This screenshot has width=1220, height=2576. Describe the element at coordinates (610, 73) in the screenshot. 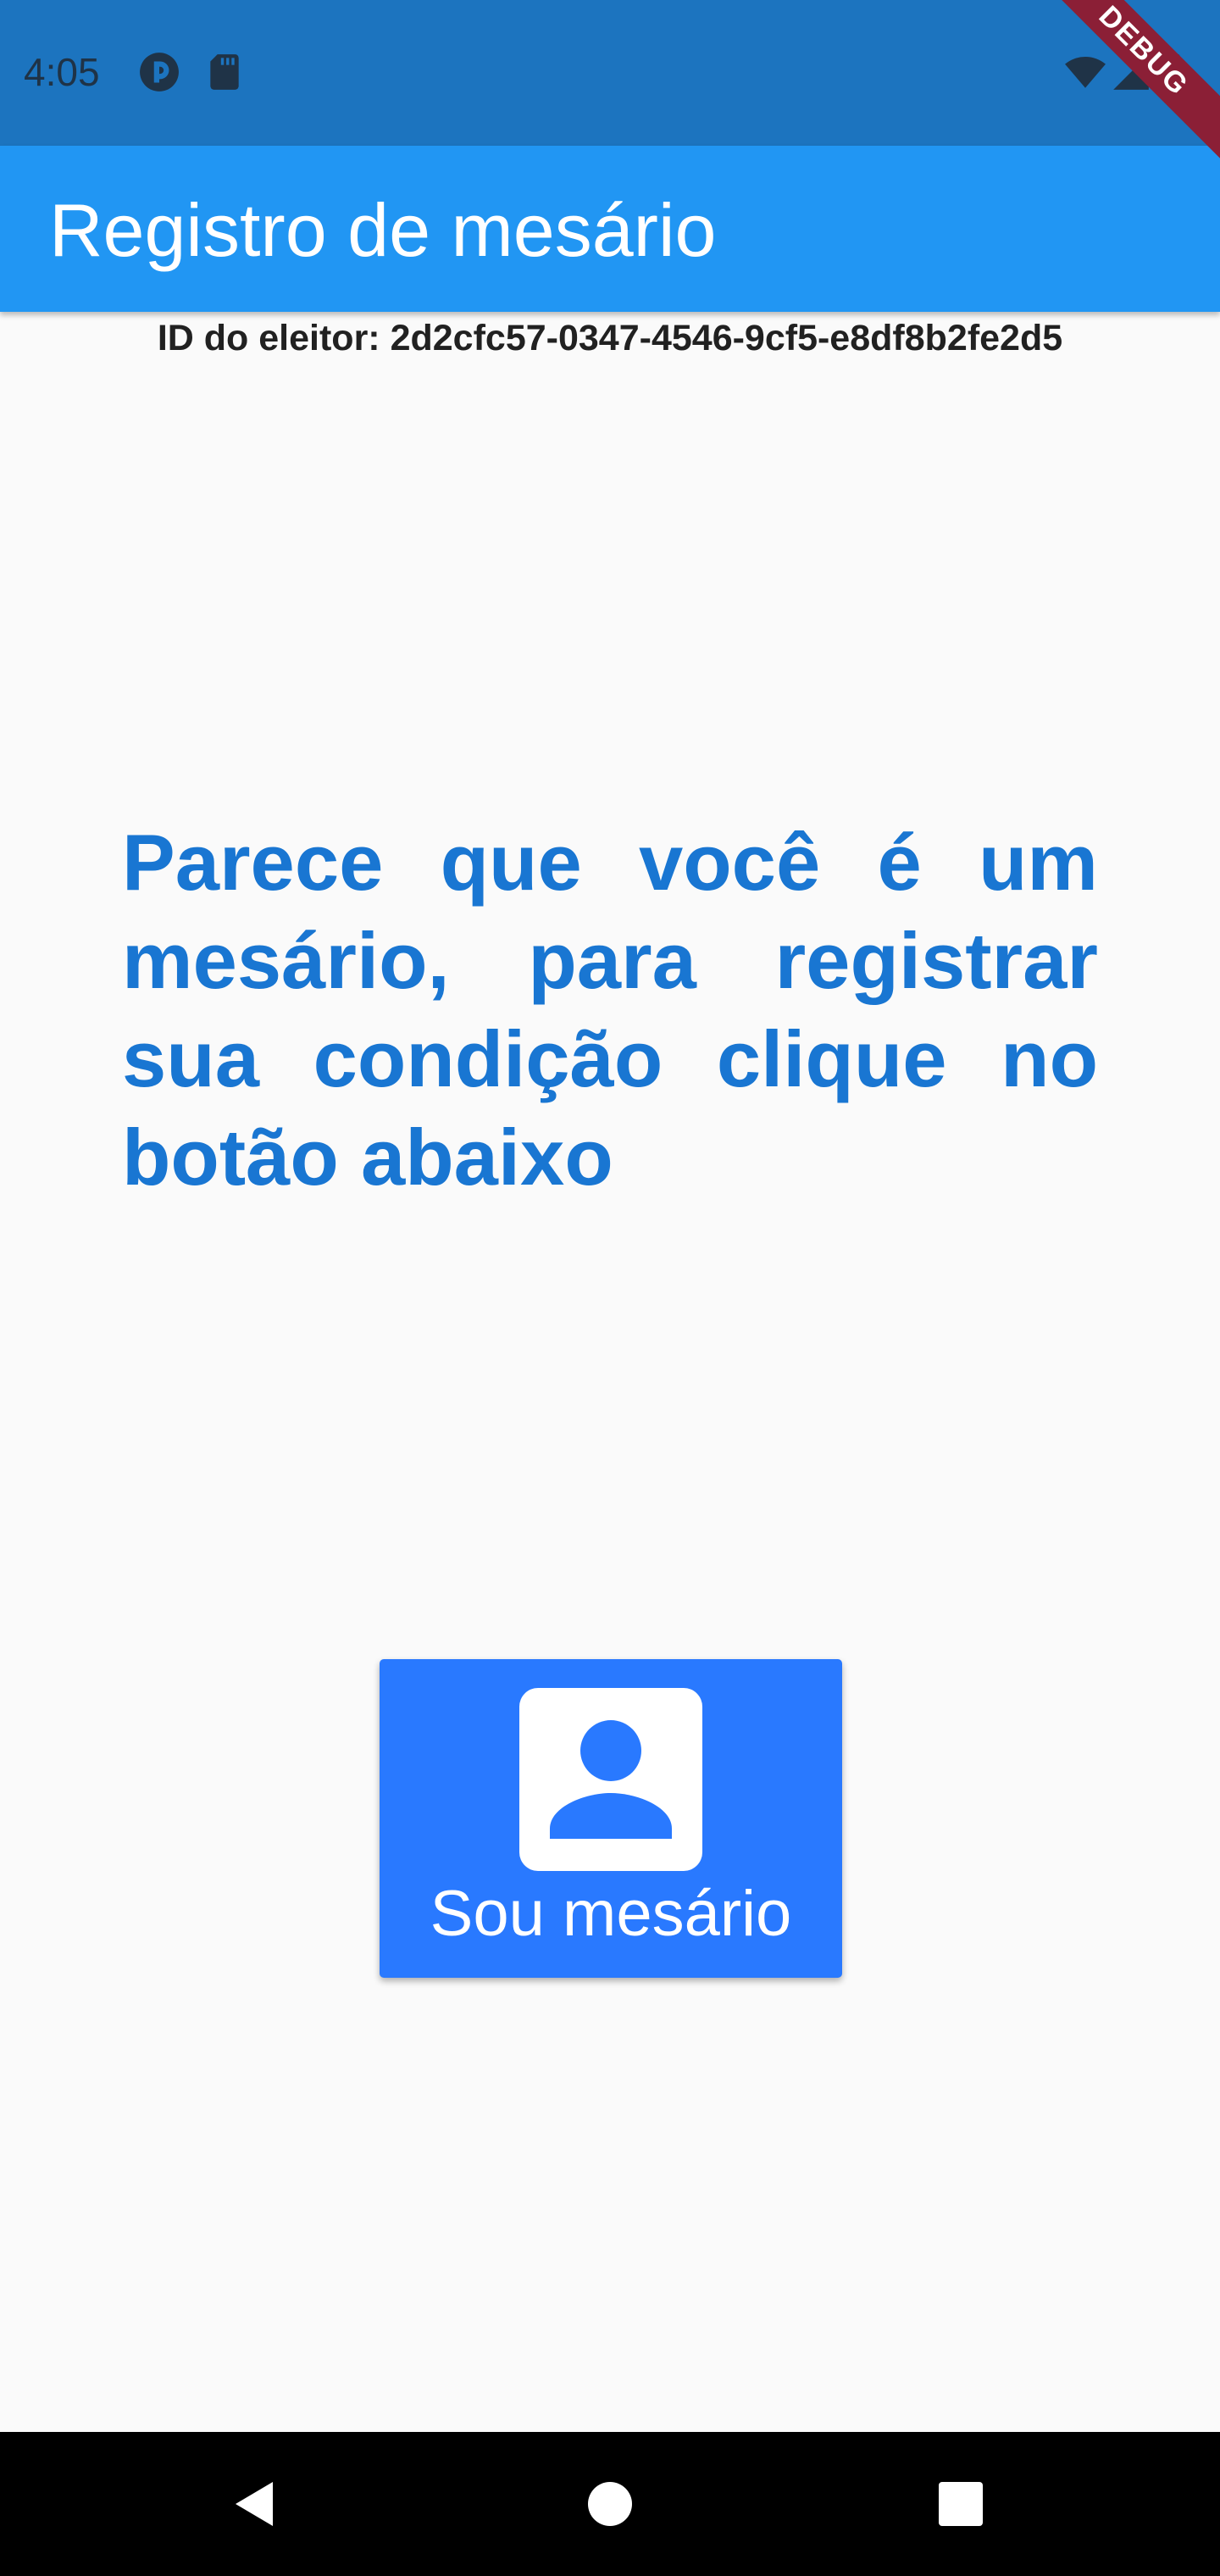

I see `status-bar: 4:05` at that location.